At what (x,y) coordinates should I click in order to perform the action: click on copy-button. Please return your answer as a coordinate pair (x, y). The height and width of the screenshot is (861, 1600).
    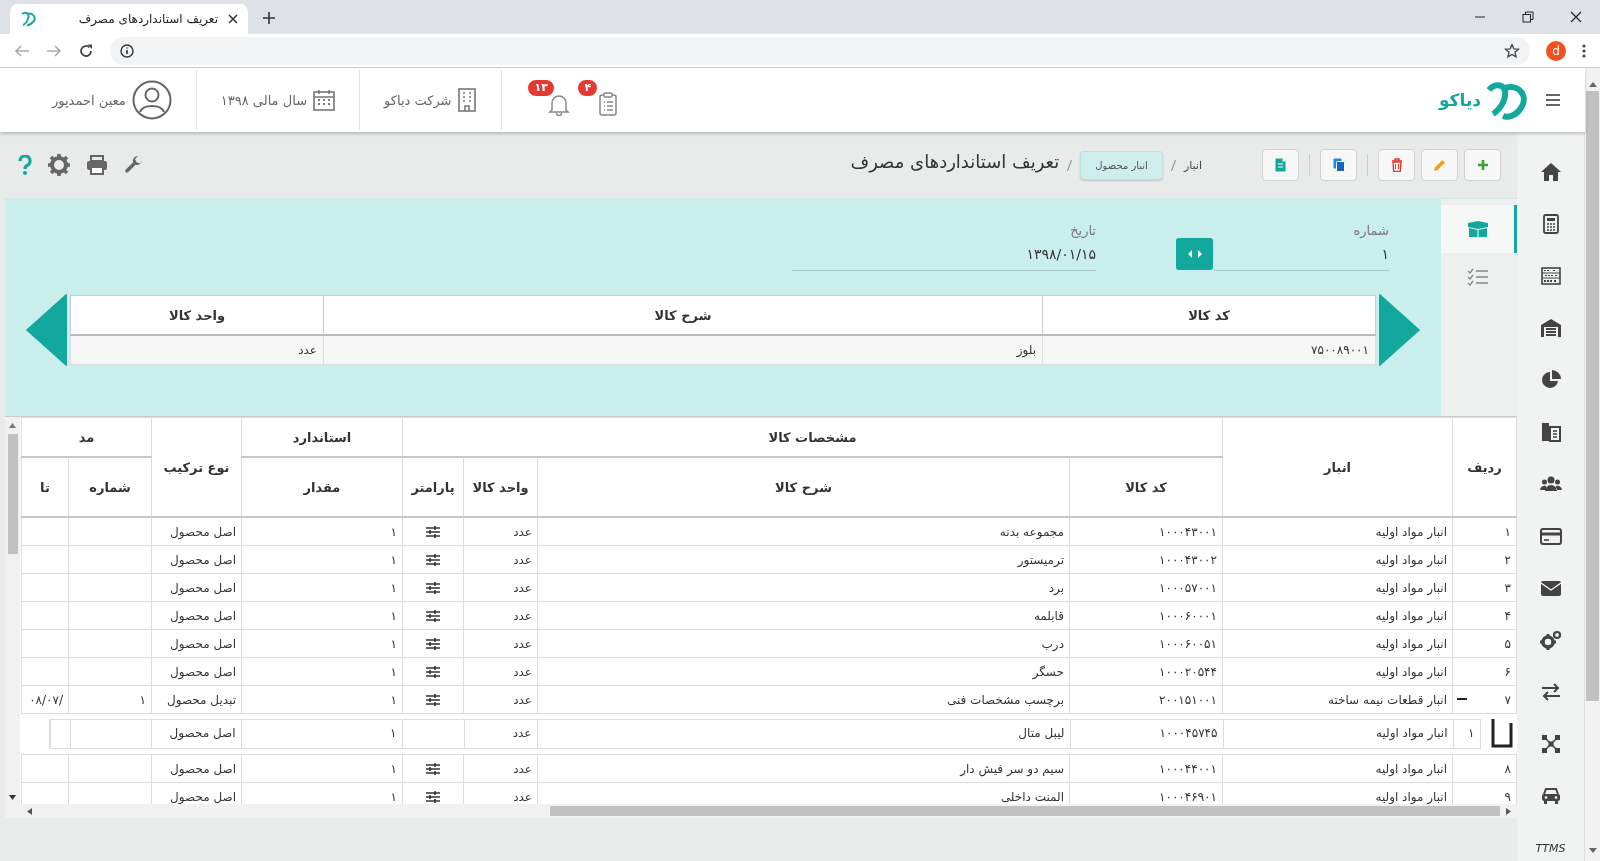
    Looking at the image, I should click on (1338, 165).